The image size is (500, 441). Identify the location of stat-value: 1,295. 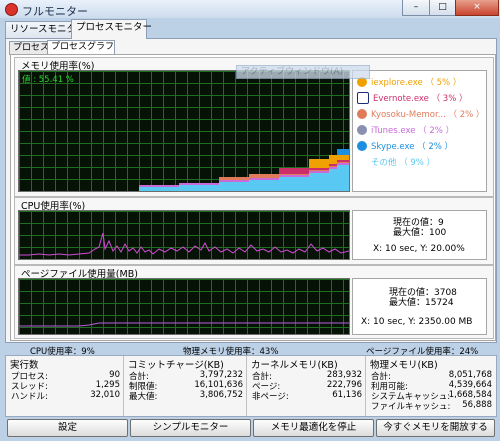
(107, 385).